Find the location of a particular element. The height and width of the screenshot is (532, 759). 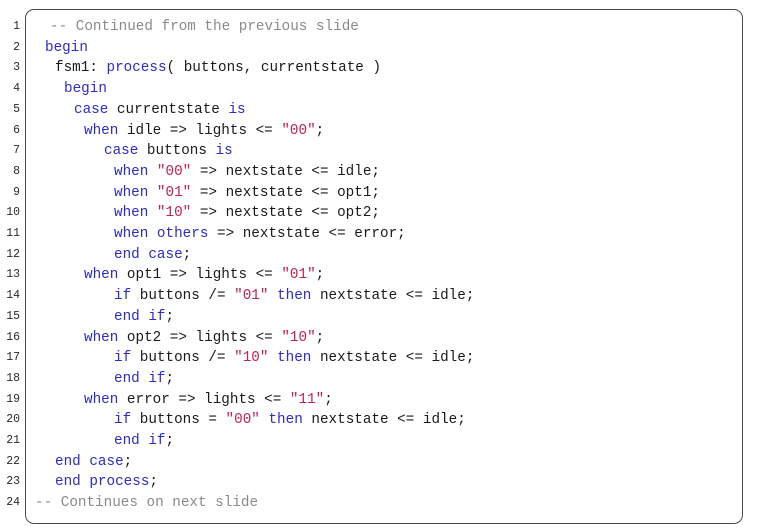

line-number: 12 is located at coordinates (13, 254).